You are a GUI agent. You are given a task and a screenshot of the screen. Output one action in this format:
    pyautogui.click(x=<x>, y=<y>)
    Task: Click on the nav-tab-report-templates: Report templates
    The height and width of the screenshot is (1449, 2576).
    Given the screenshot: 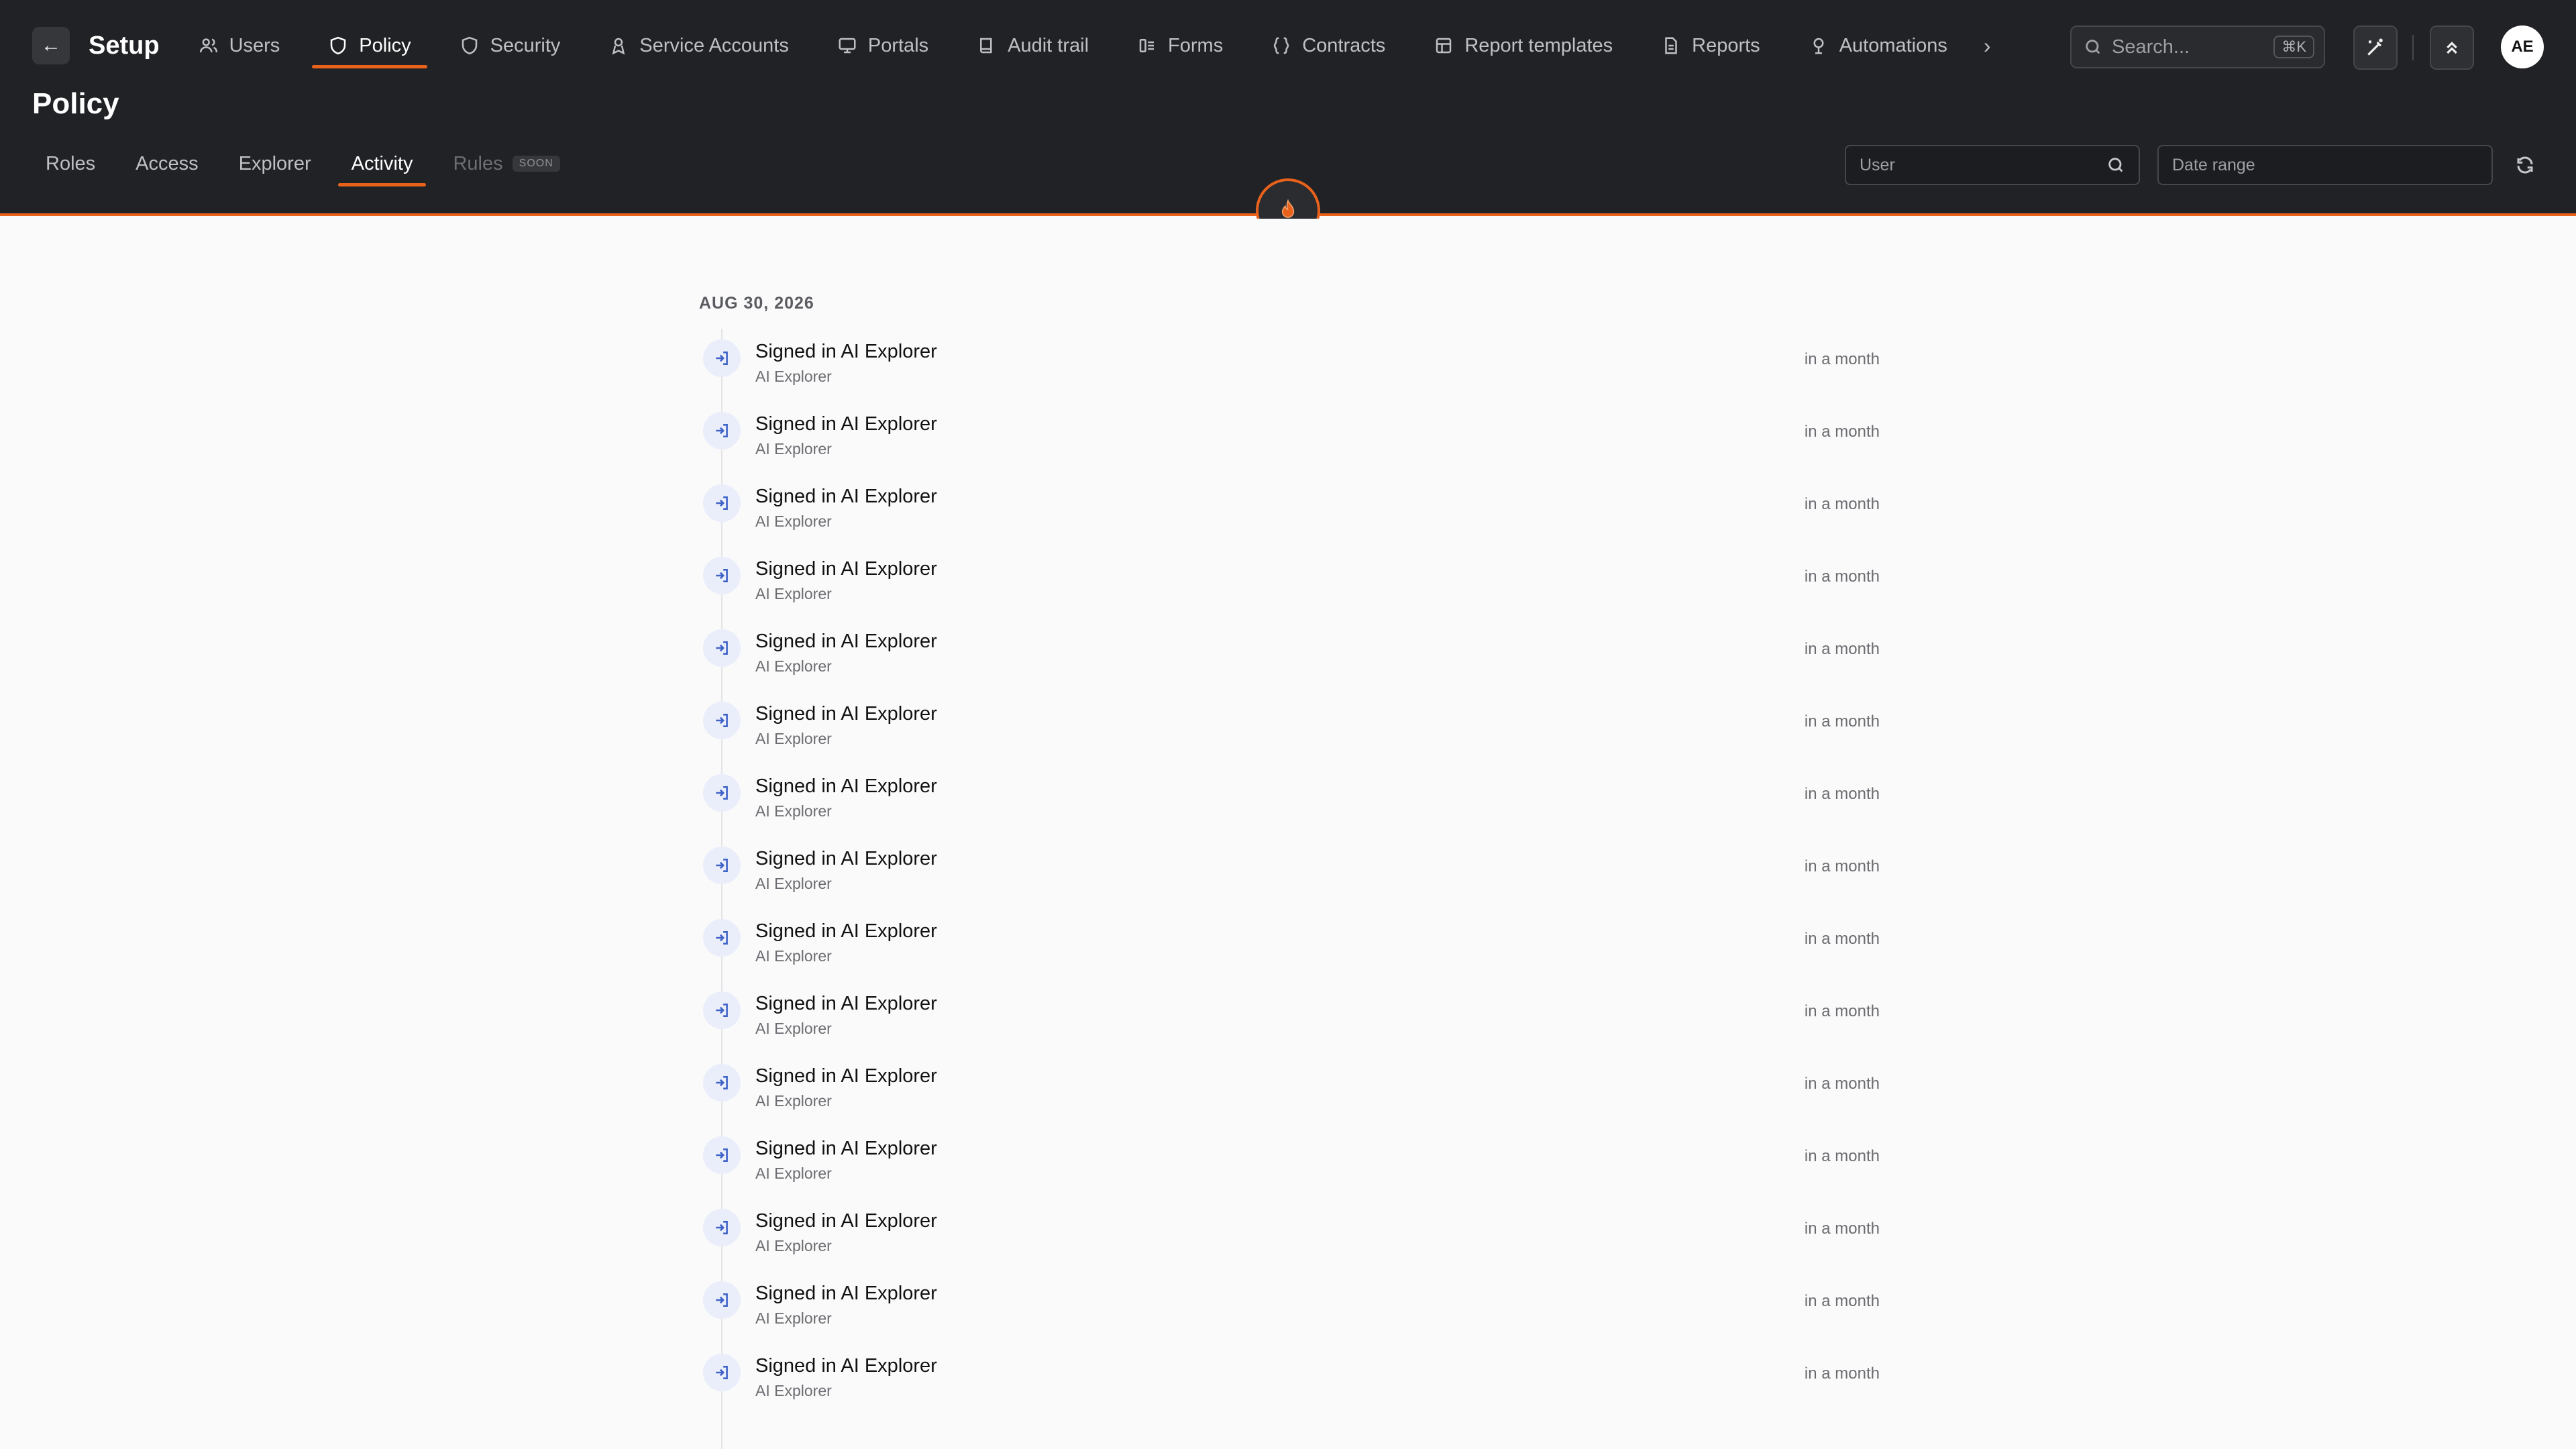 What is the action you would take?
    pyautogui.click(x=1523, y=45)
    